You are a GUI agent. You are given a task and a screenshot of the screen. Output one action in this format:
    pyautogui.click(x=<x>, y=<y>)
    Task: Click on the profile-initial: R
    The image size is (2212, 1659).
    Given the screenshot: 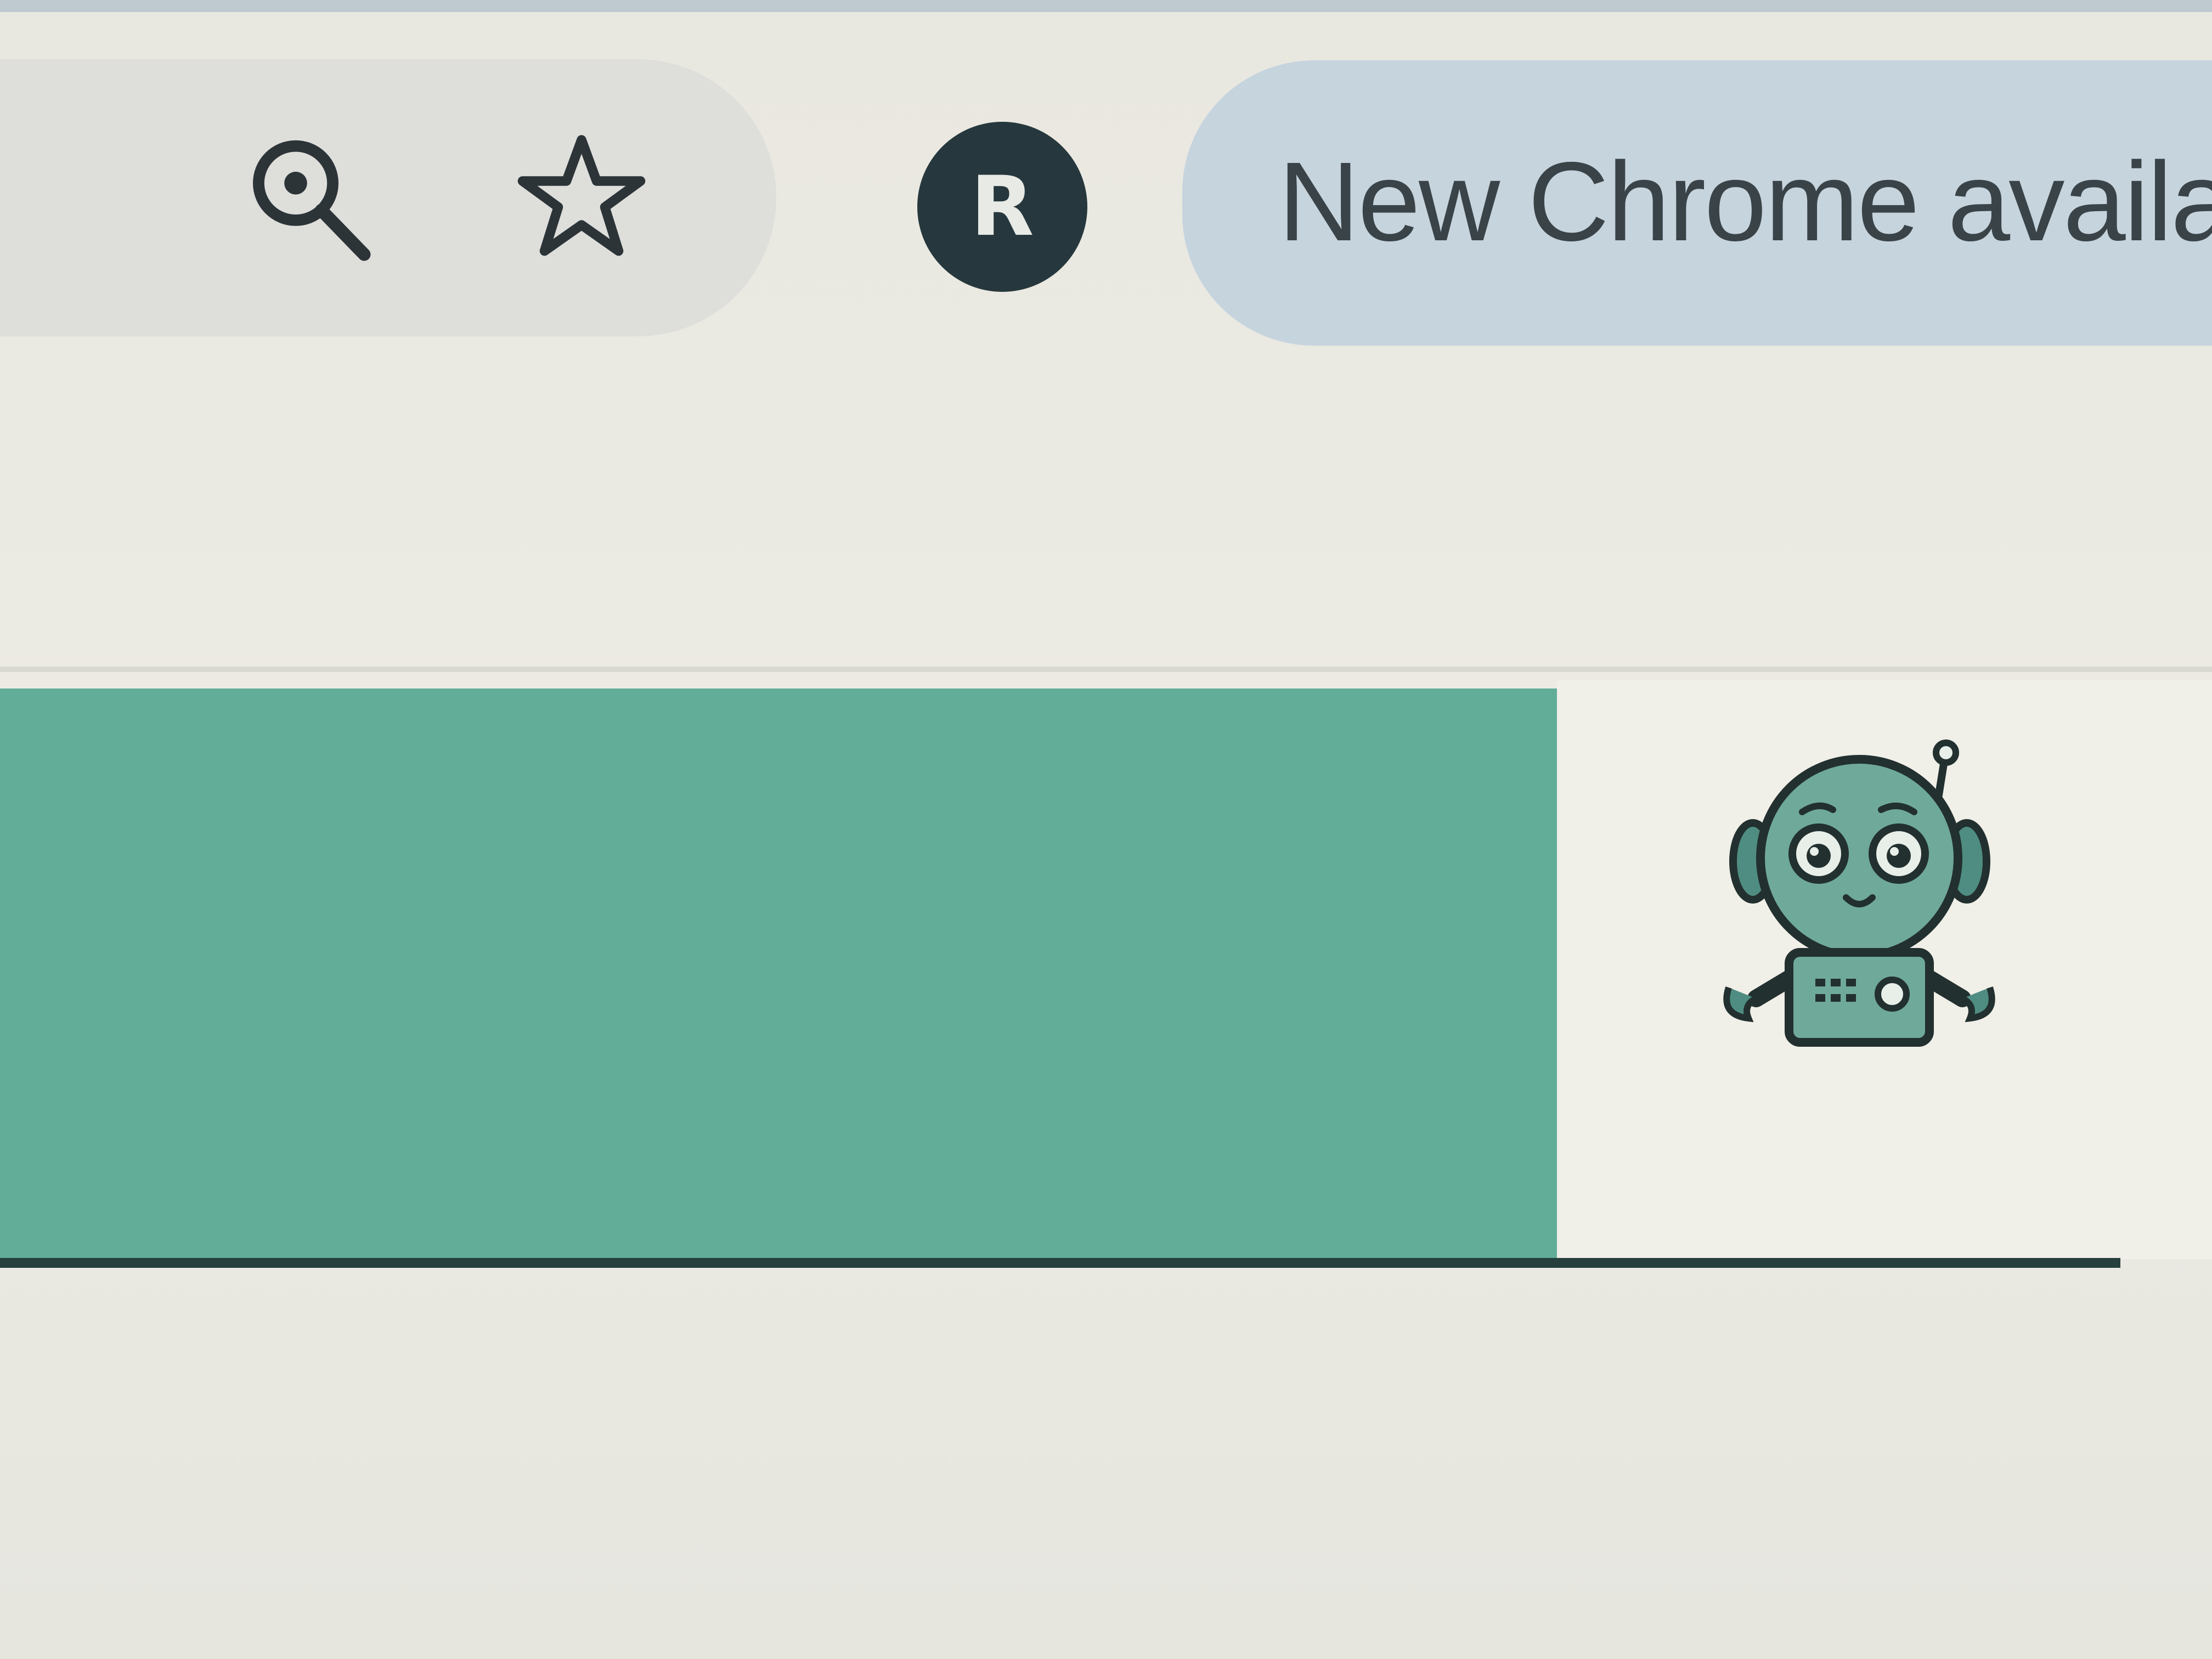 What is the action you would take?
    pyautogui.click(x=1002, y=207)
    